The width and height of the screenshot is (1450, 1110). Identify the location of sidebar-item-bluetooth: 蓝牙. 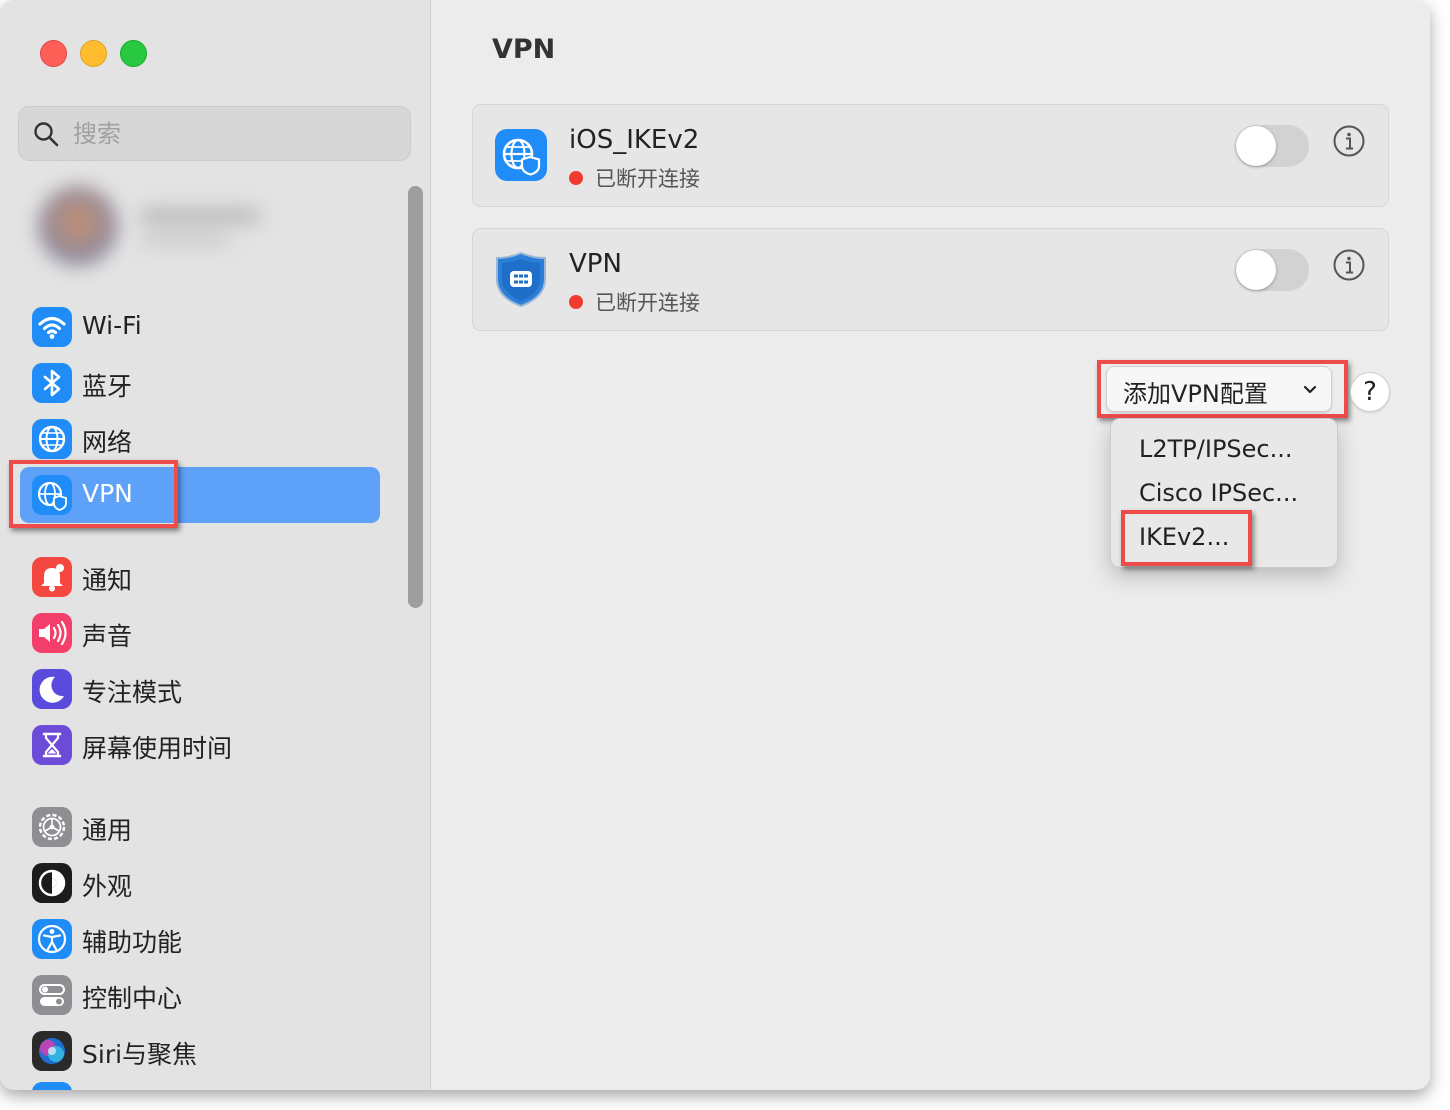
(200, 383).